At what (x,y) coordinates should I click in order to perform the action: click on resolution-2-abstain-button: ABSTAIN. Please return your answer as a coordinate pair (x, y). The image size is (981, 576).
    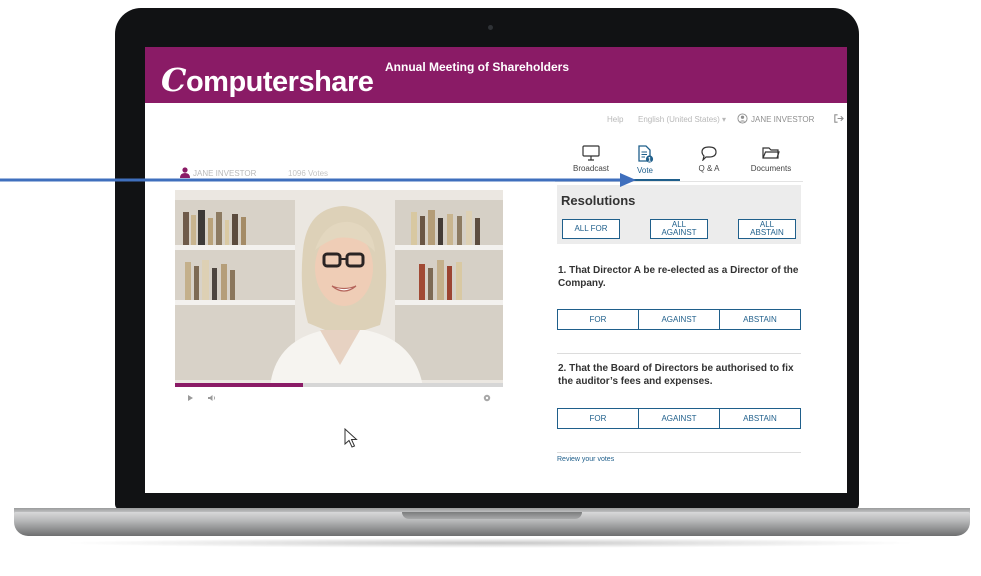
    Looking at the image, I should click on (760, 418).